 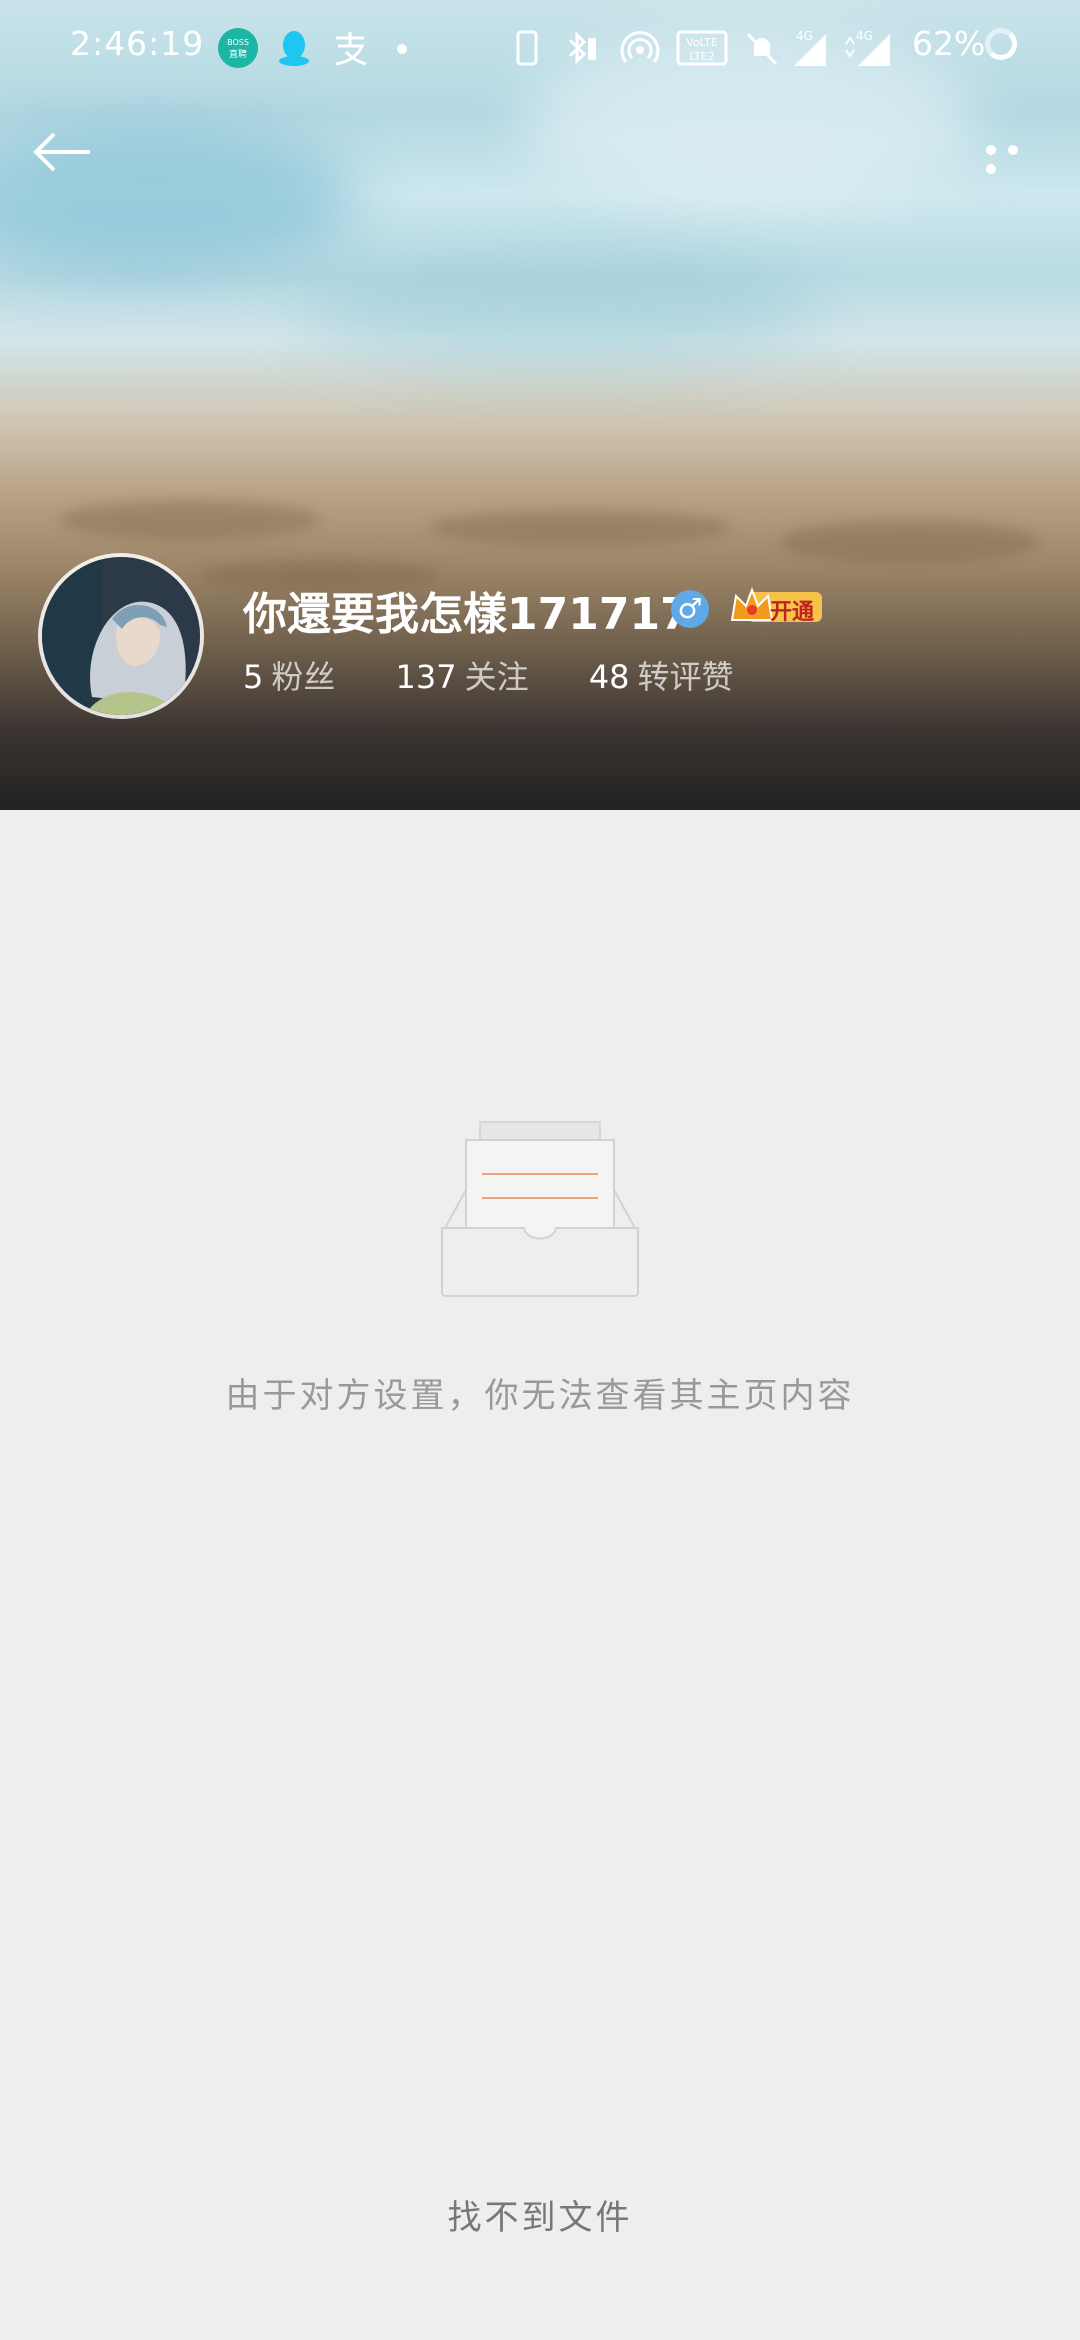 I want to click on alipay-icon, so click(x=350, y=48).